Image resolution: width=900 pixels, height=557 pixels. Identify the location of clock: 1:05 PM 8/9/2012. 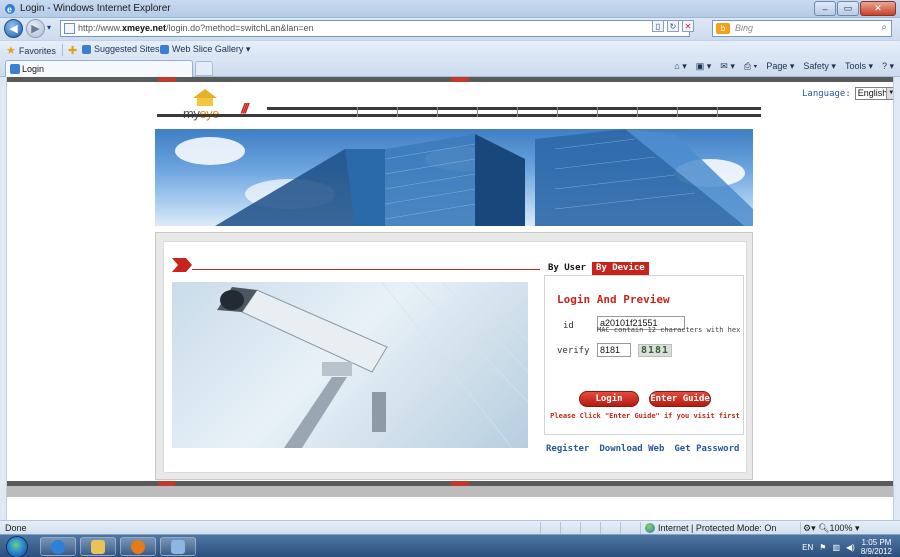
(876, 547).